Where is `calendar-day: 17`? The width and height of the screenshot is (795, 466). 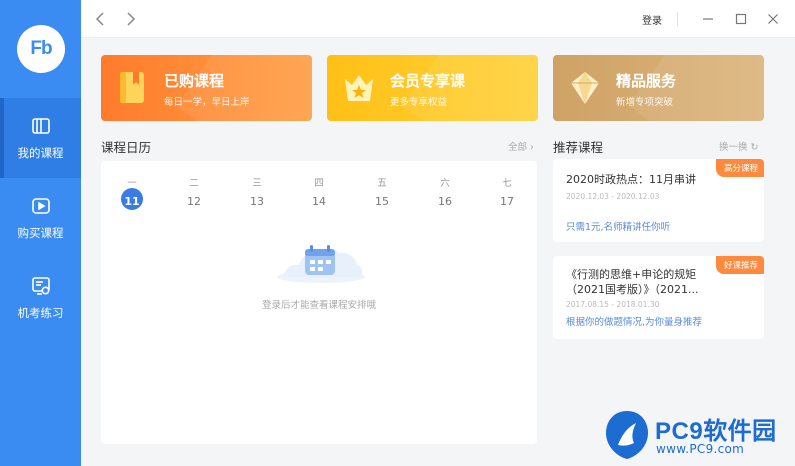
calendar-day: 17 is located at coordinates (507, 202).